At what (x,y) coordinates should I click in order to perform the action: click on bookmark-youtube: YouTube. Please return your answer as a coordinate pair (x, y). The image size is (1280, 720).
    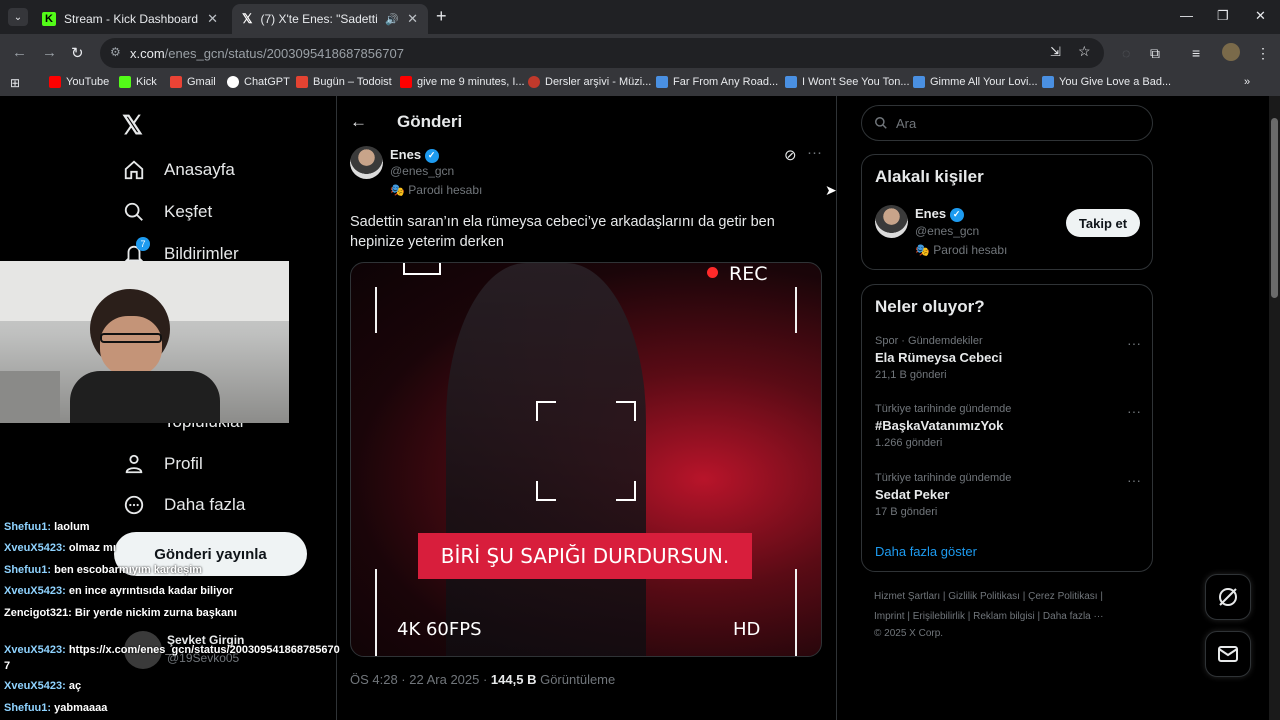
    Looking at the image, I should click on (79, 82).